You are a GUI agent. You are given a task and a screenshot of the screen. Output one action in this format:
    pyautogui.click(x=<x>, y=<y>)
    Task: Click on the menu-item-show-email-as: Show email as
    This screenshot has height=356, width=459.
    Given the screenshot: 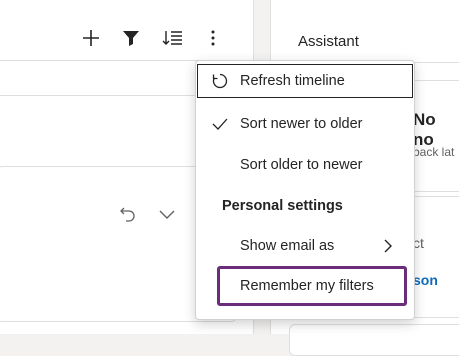 What is the action you would take?
    pyautogui.click(x=305, y=246)
    